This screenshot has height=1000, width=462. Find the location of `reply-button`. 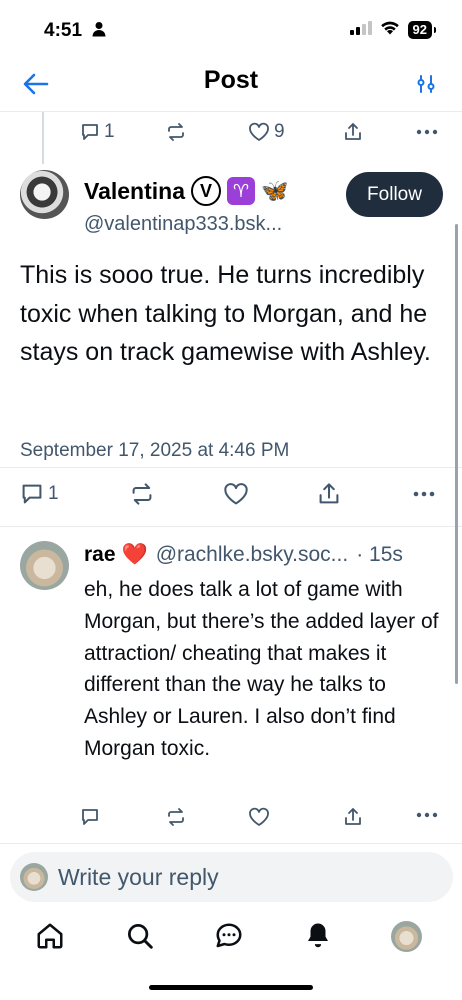

reply-button is located at coordinates (90, 817).